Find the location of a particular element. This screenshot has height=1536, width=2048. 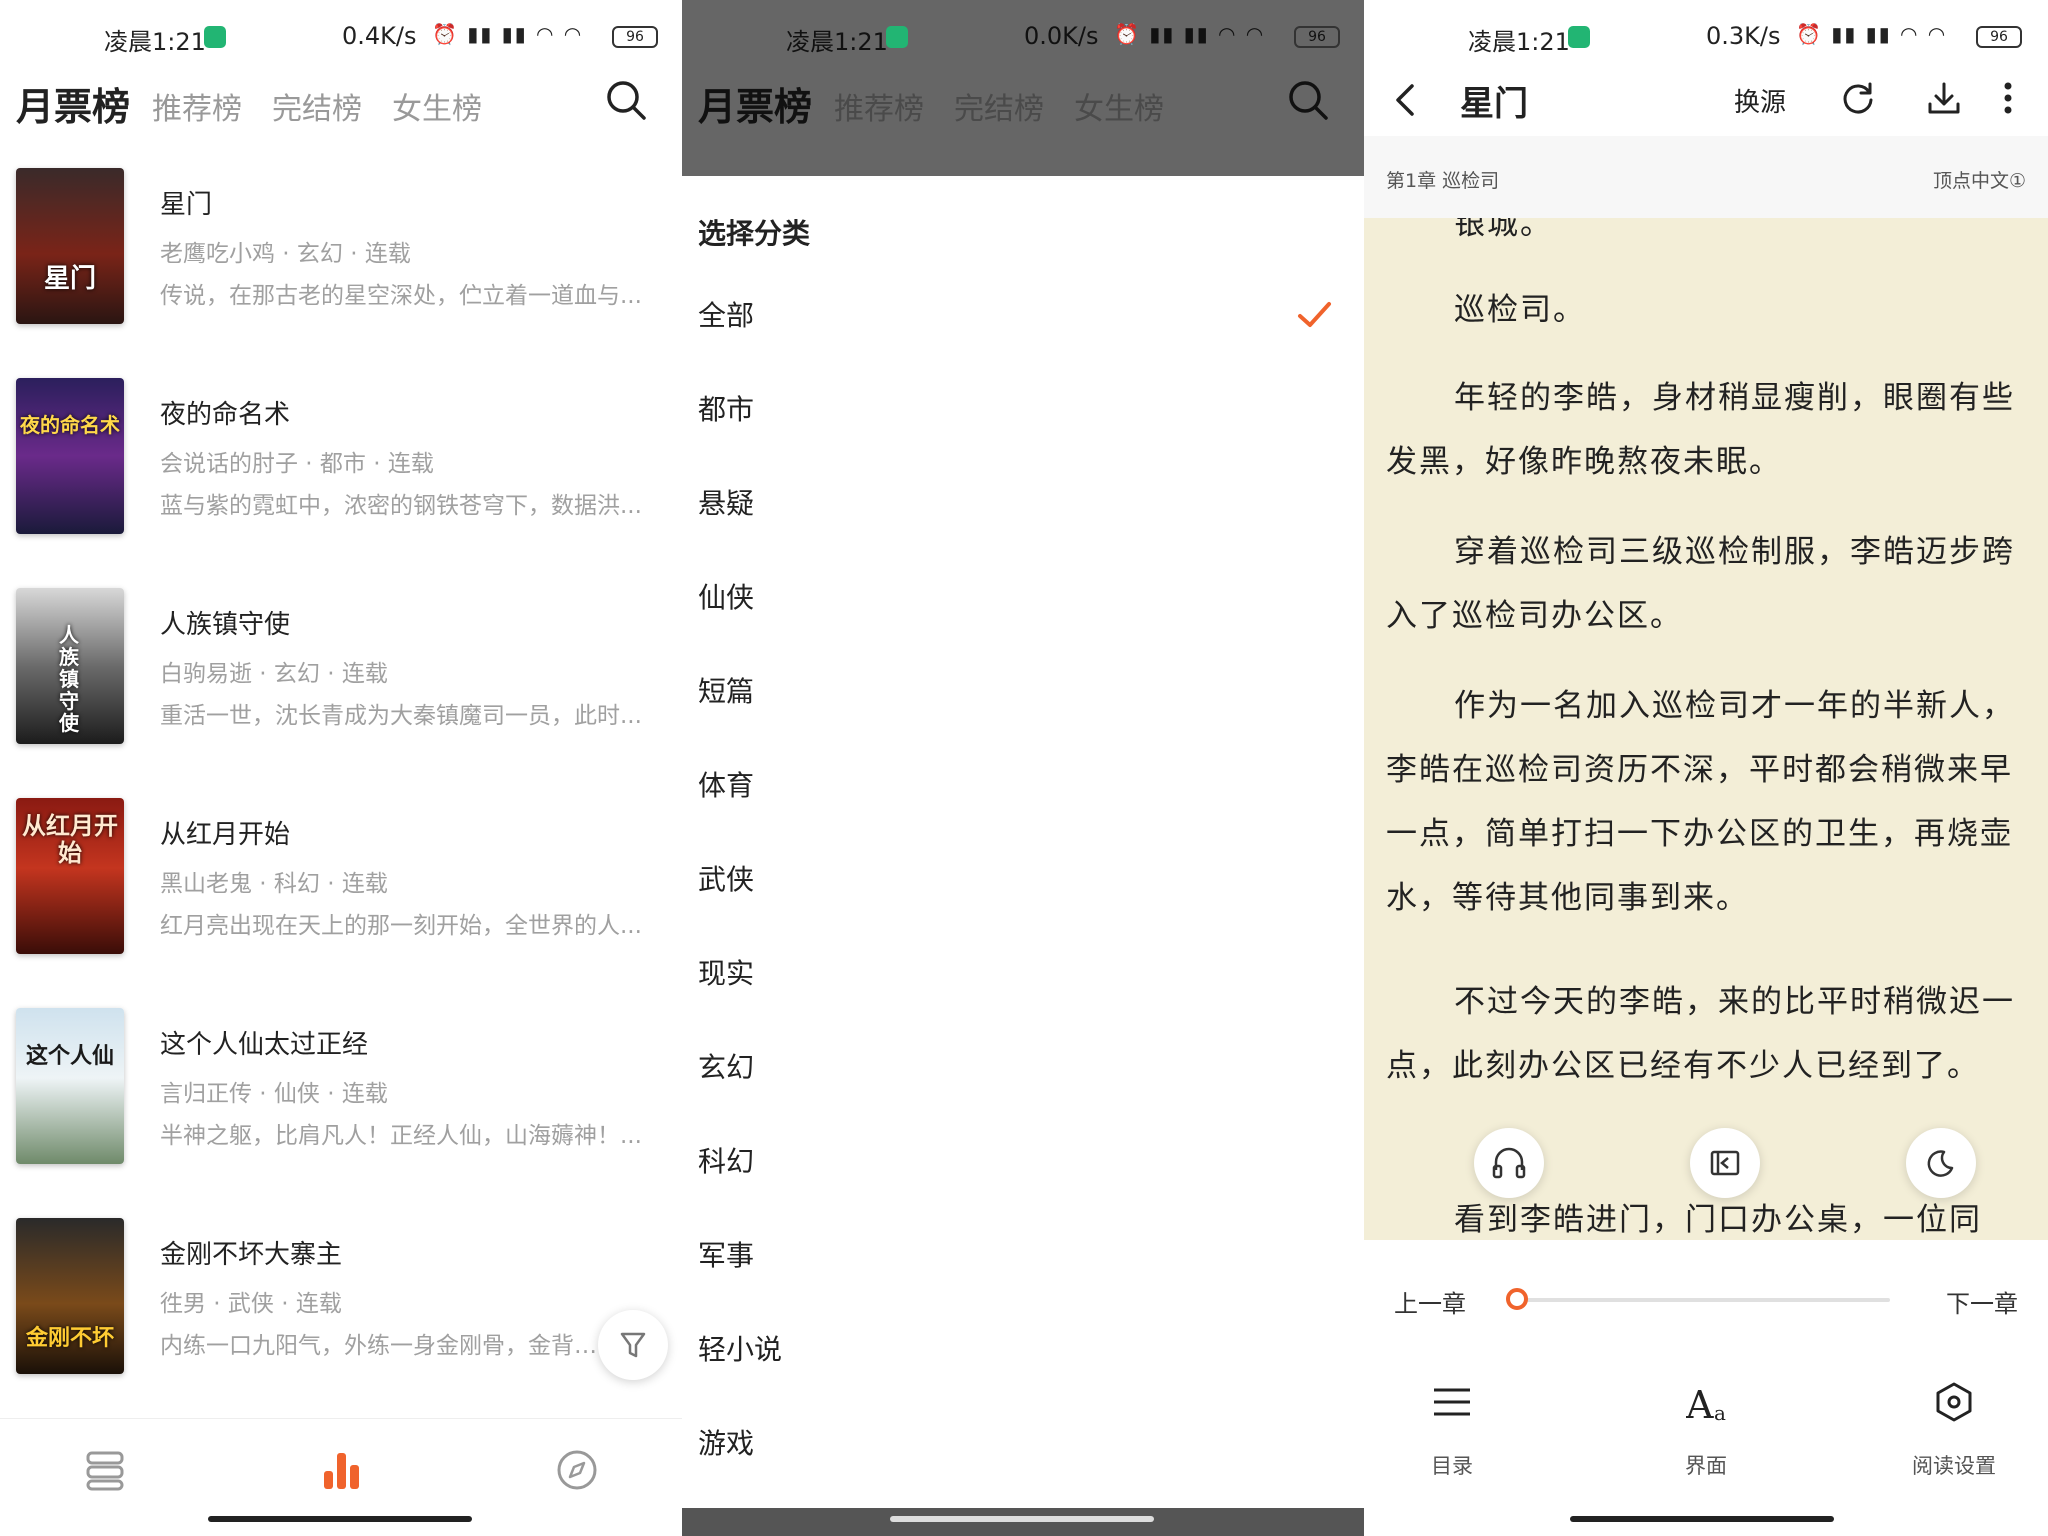

sheet-title: 选择分类 is located at coordinates (754, 233).